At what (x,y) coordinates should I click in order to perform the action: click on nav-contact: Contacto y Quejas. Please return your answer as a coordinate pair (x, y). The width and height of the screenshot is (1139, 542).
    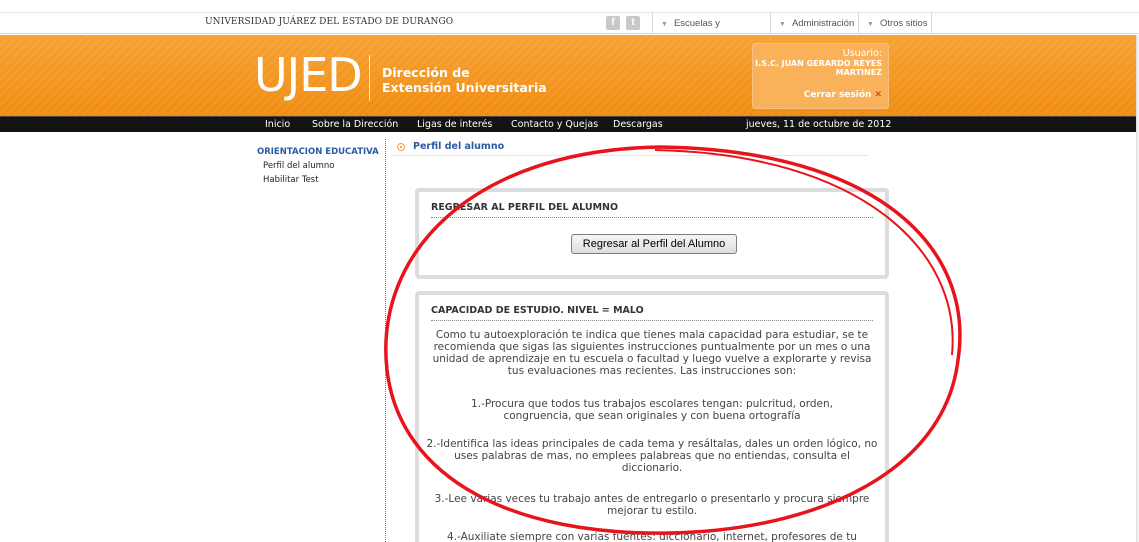
    Looking at the image, I should click on (554, 125).